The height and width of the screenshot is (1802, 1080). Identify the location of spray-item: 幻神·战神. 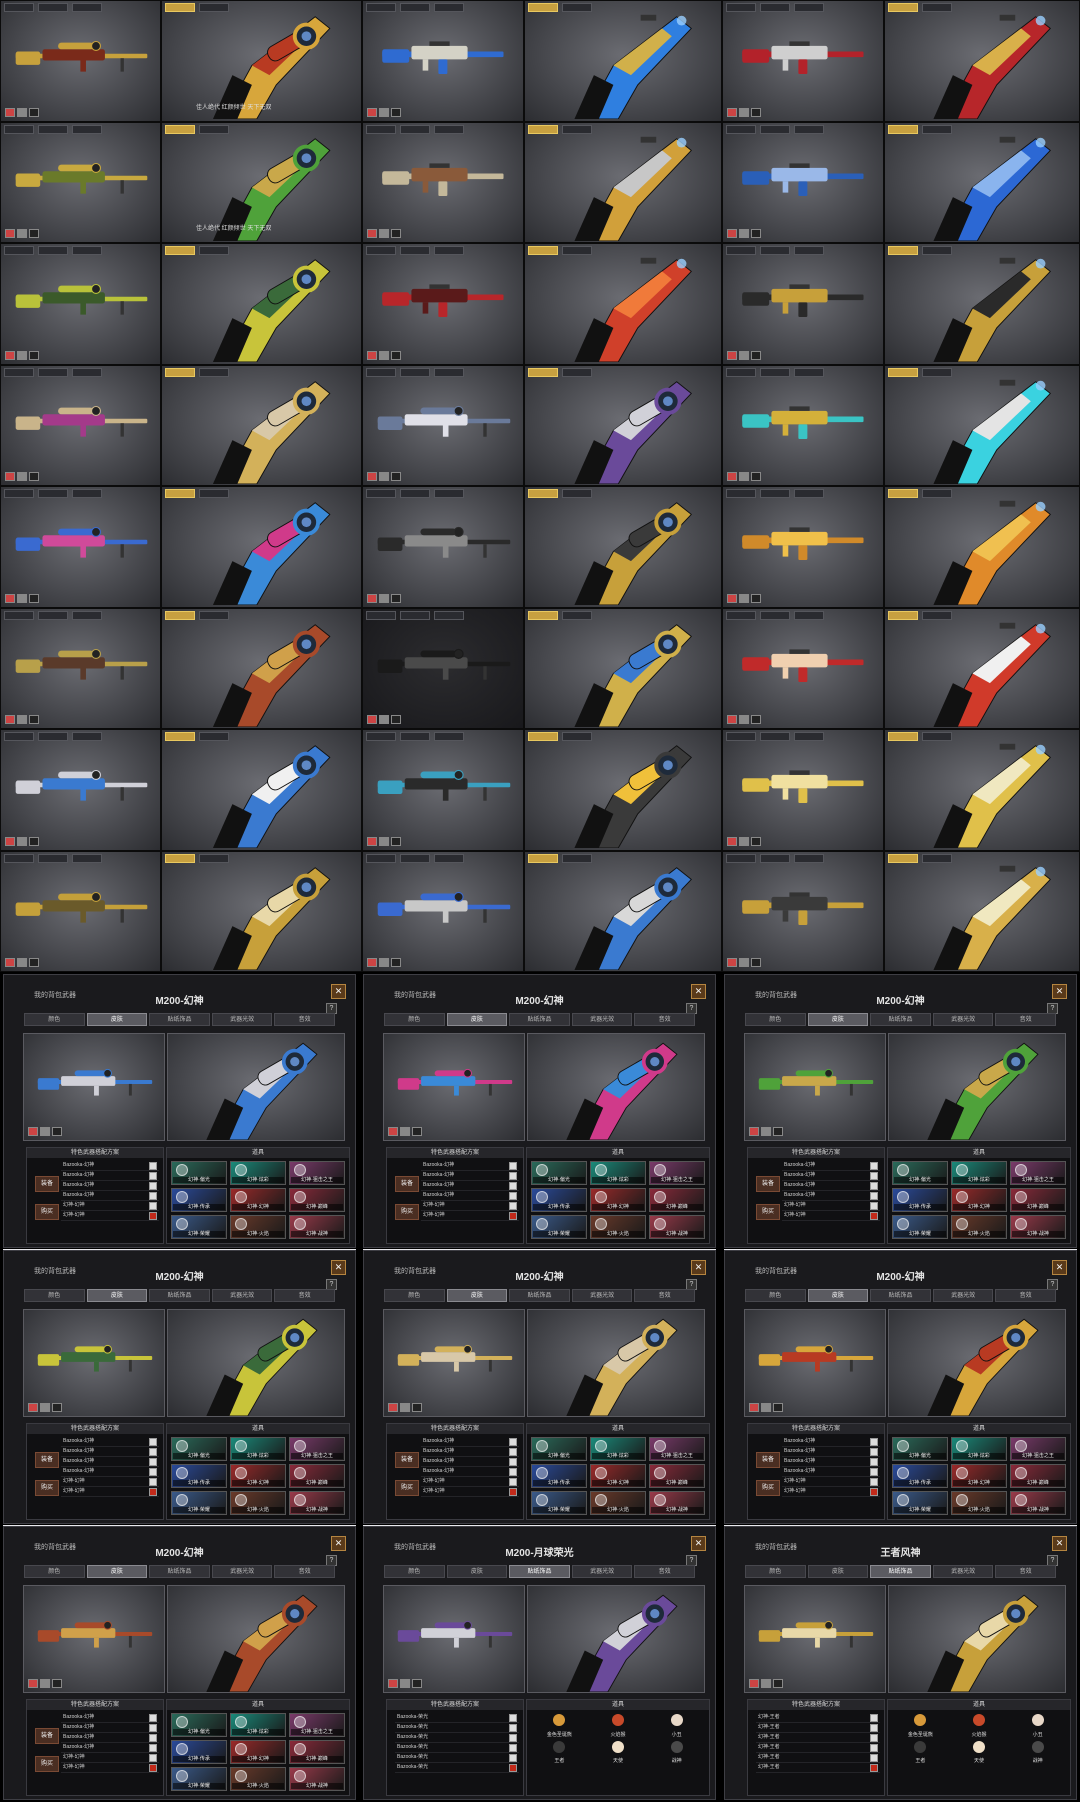
(1038, 1503).